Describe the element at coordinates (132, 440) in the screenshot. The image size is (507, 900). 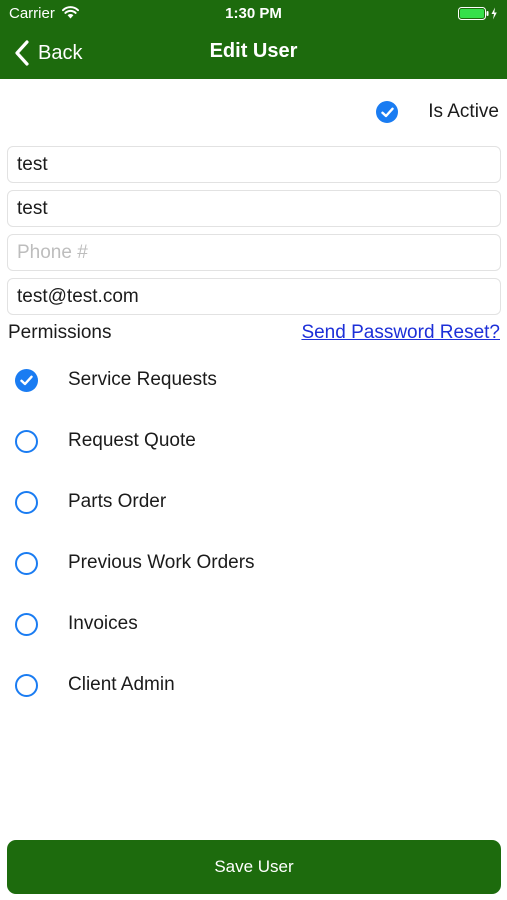
I see `permission-label: Request Quote` at that location.